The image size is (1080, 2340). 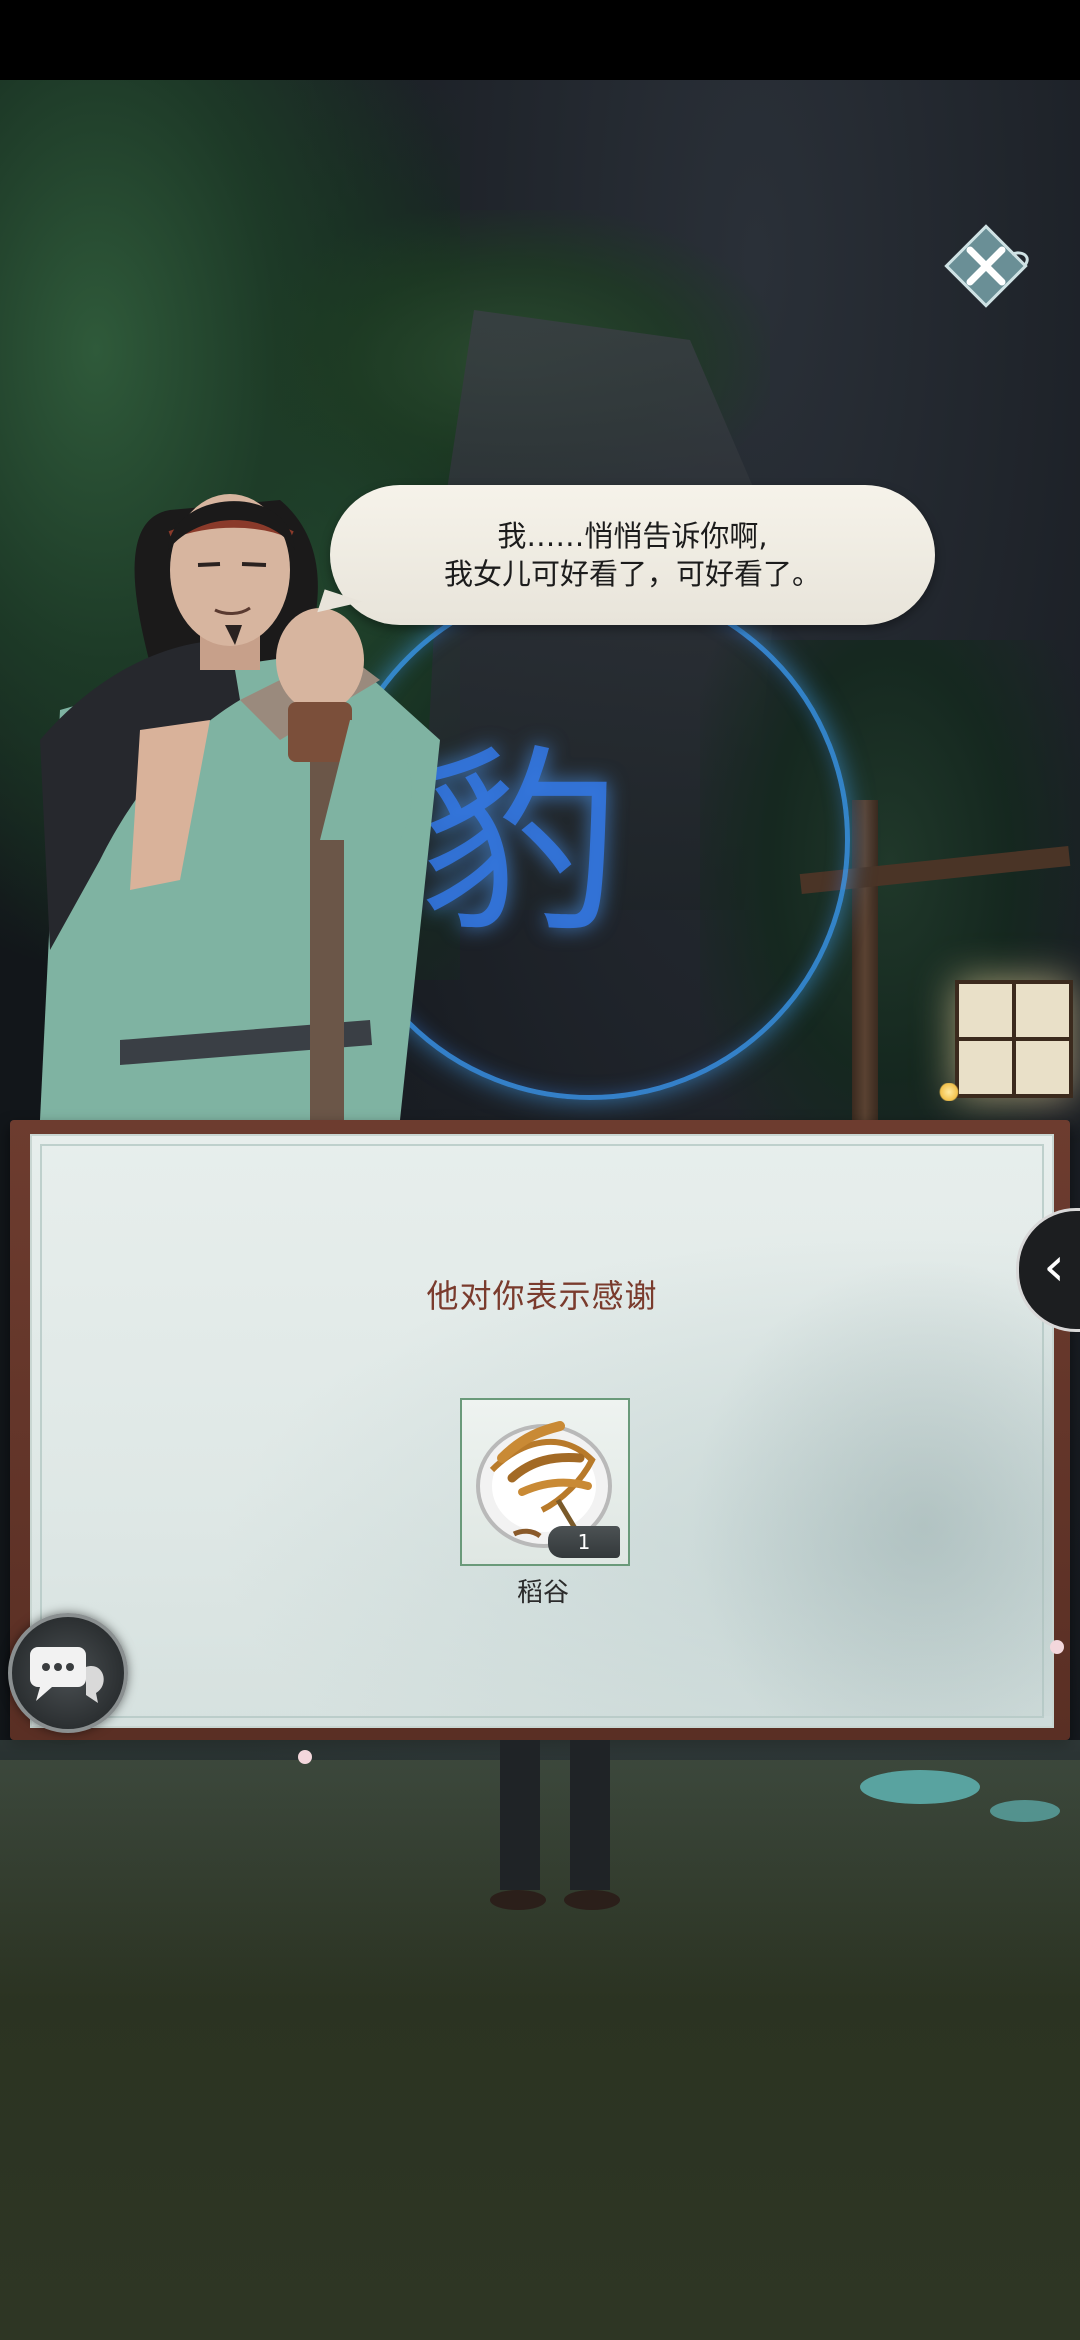 I want to click on item-count-badge: 1, so click(x=584, y=1542).